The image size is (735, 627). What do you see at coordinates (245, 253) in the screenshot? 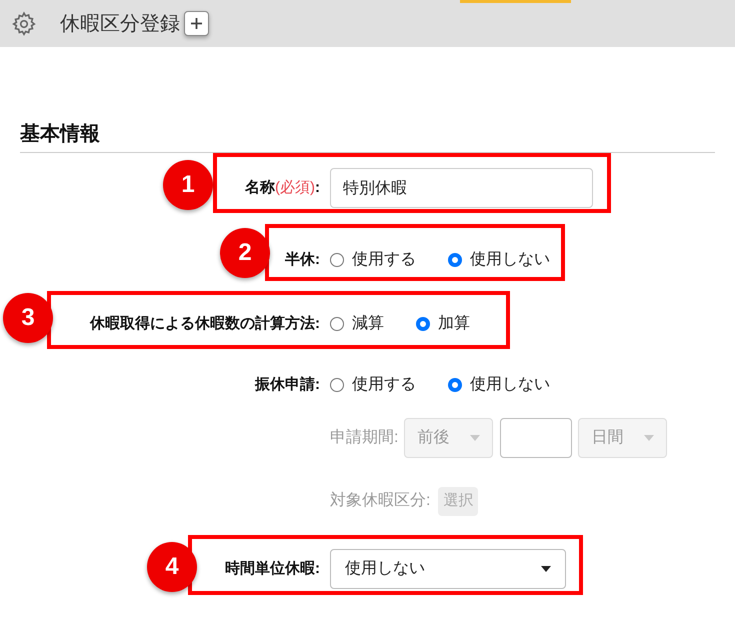
I see `step-badge: 2` at bounding box center [245, 253].